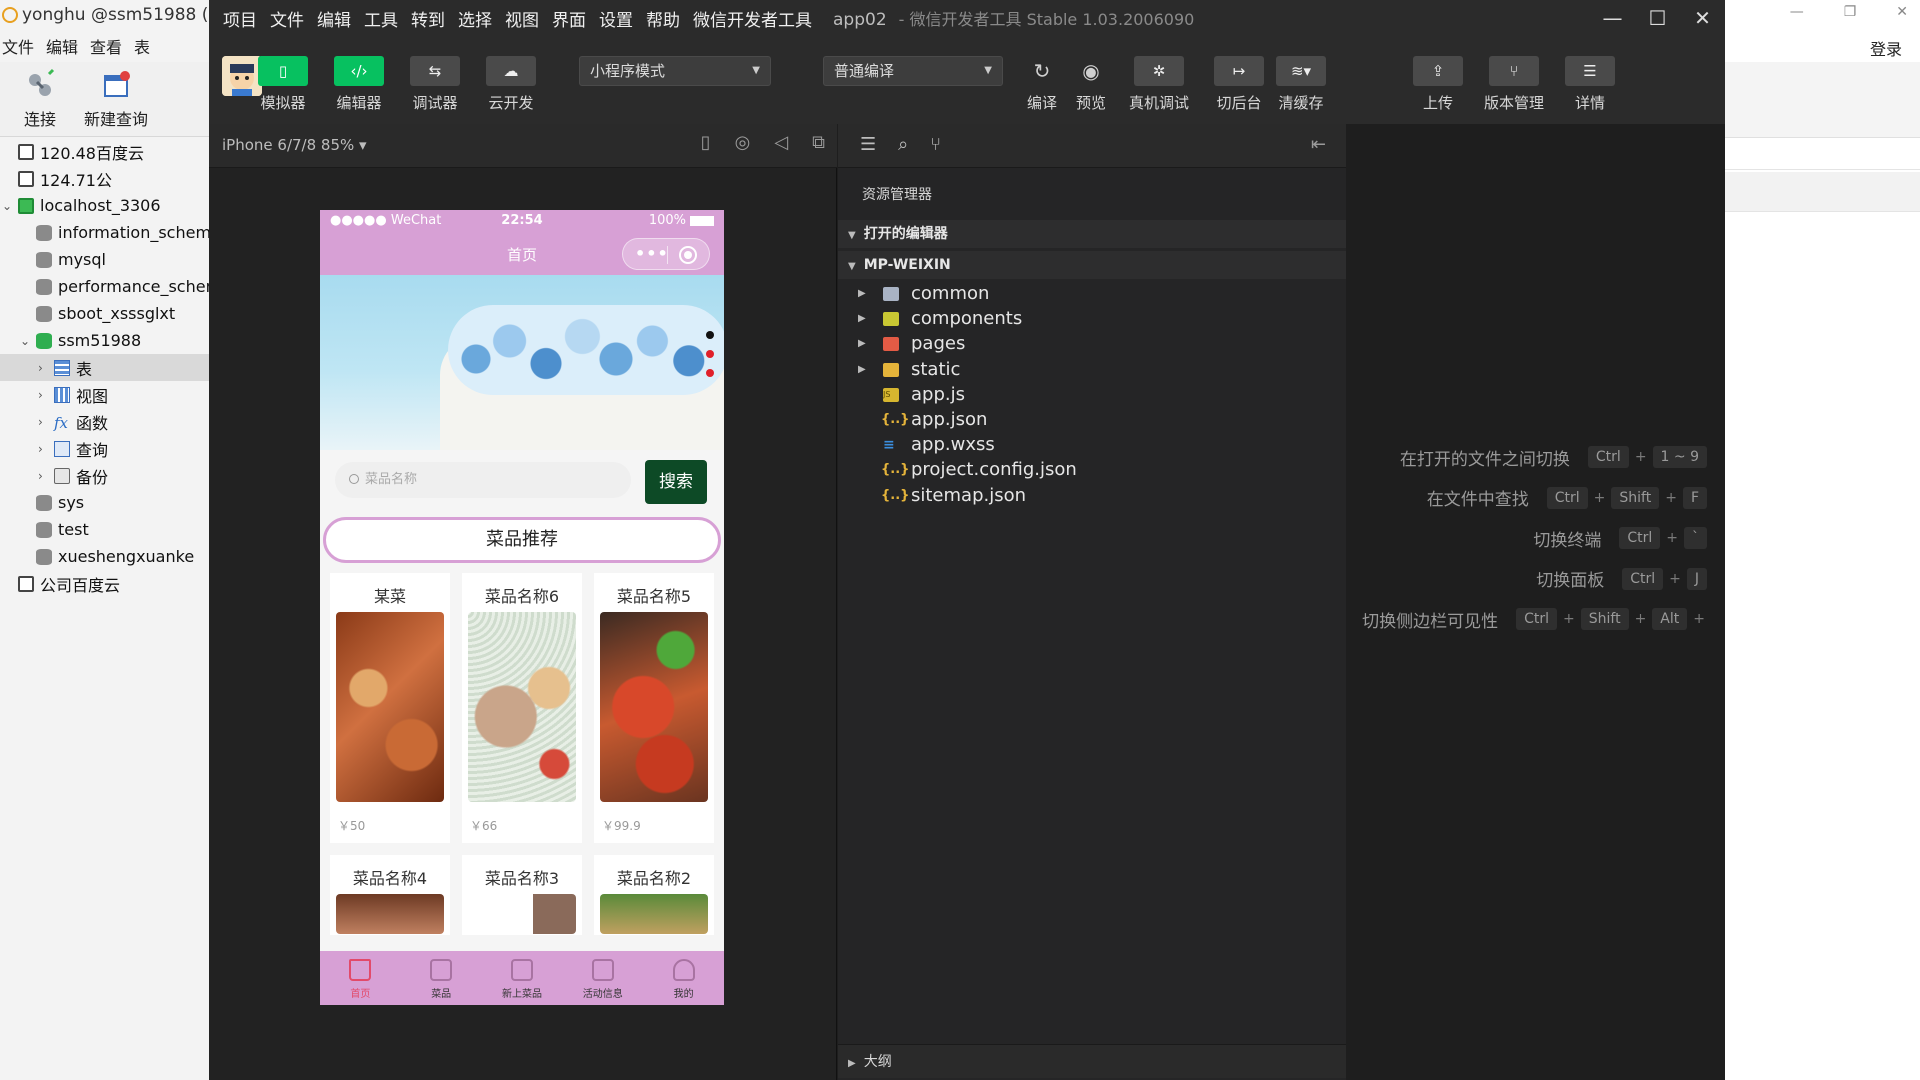 The width and height of the screenshot is (1920, 1080). What do you see at coordinates (654, 895) in the screenshot?
I see `dish-card: 菜品名称2` at bounding box center [654, 895].